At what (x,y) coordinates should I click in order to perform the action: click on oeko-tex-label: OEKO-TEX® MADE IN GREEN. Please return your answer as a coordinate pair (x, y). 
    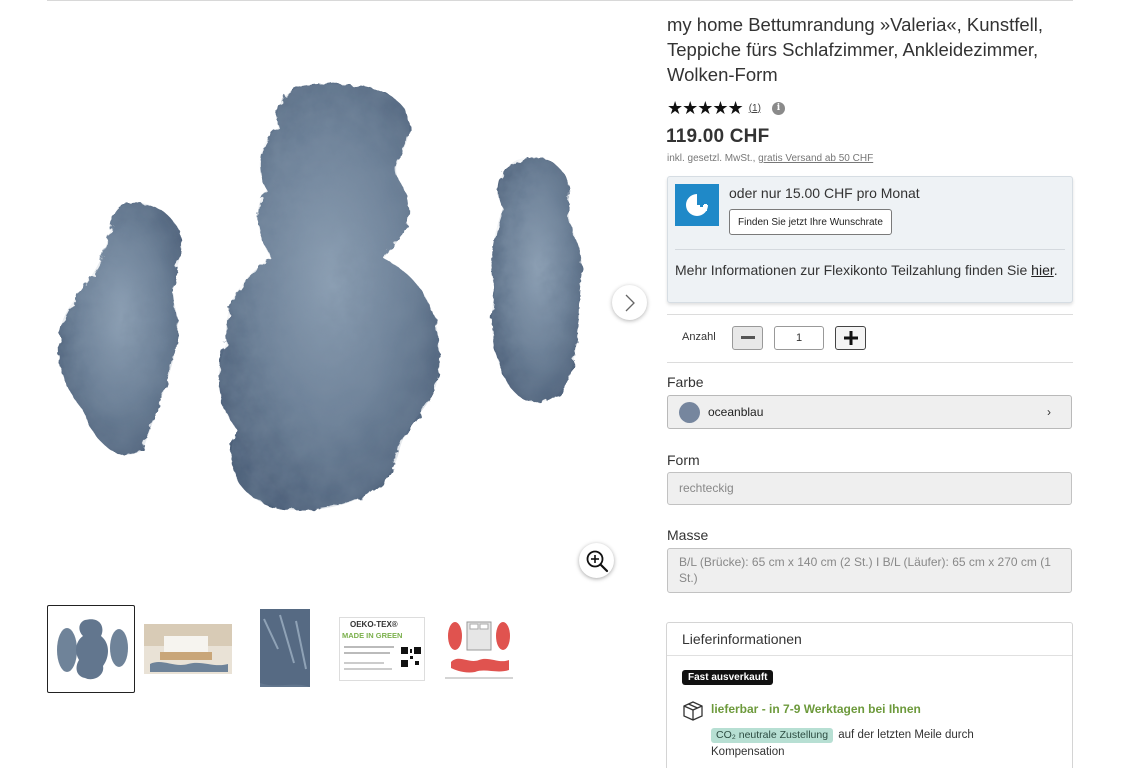
    Looking at the image, I should click on (382, 649).